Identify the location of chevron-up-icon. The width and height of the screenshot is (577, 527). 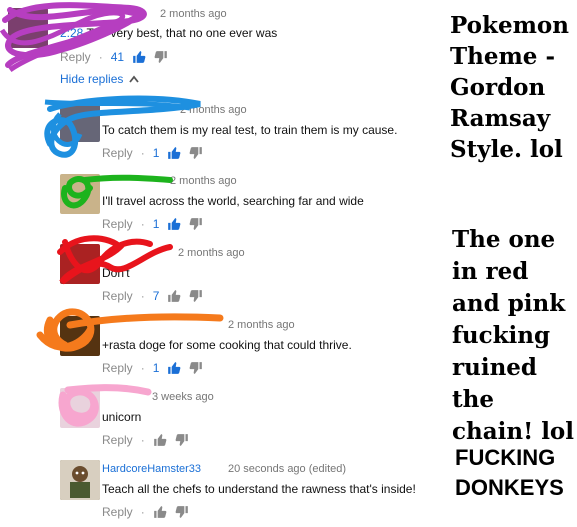
(134, 79).